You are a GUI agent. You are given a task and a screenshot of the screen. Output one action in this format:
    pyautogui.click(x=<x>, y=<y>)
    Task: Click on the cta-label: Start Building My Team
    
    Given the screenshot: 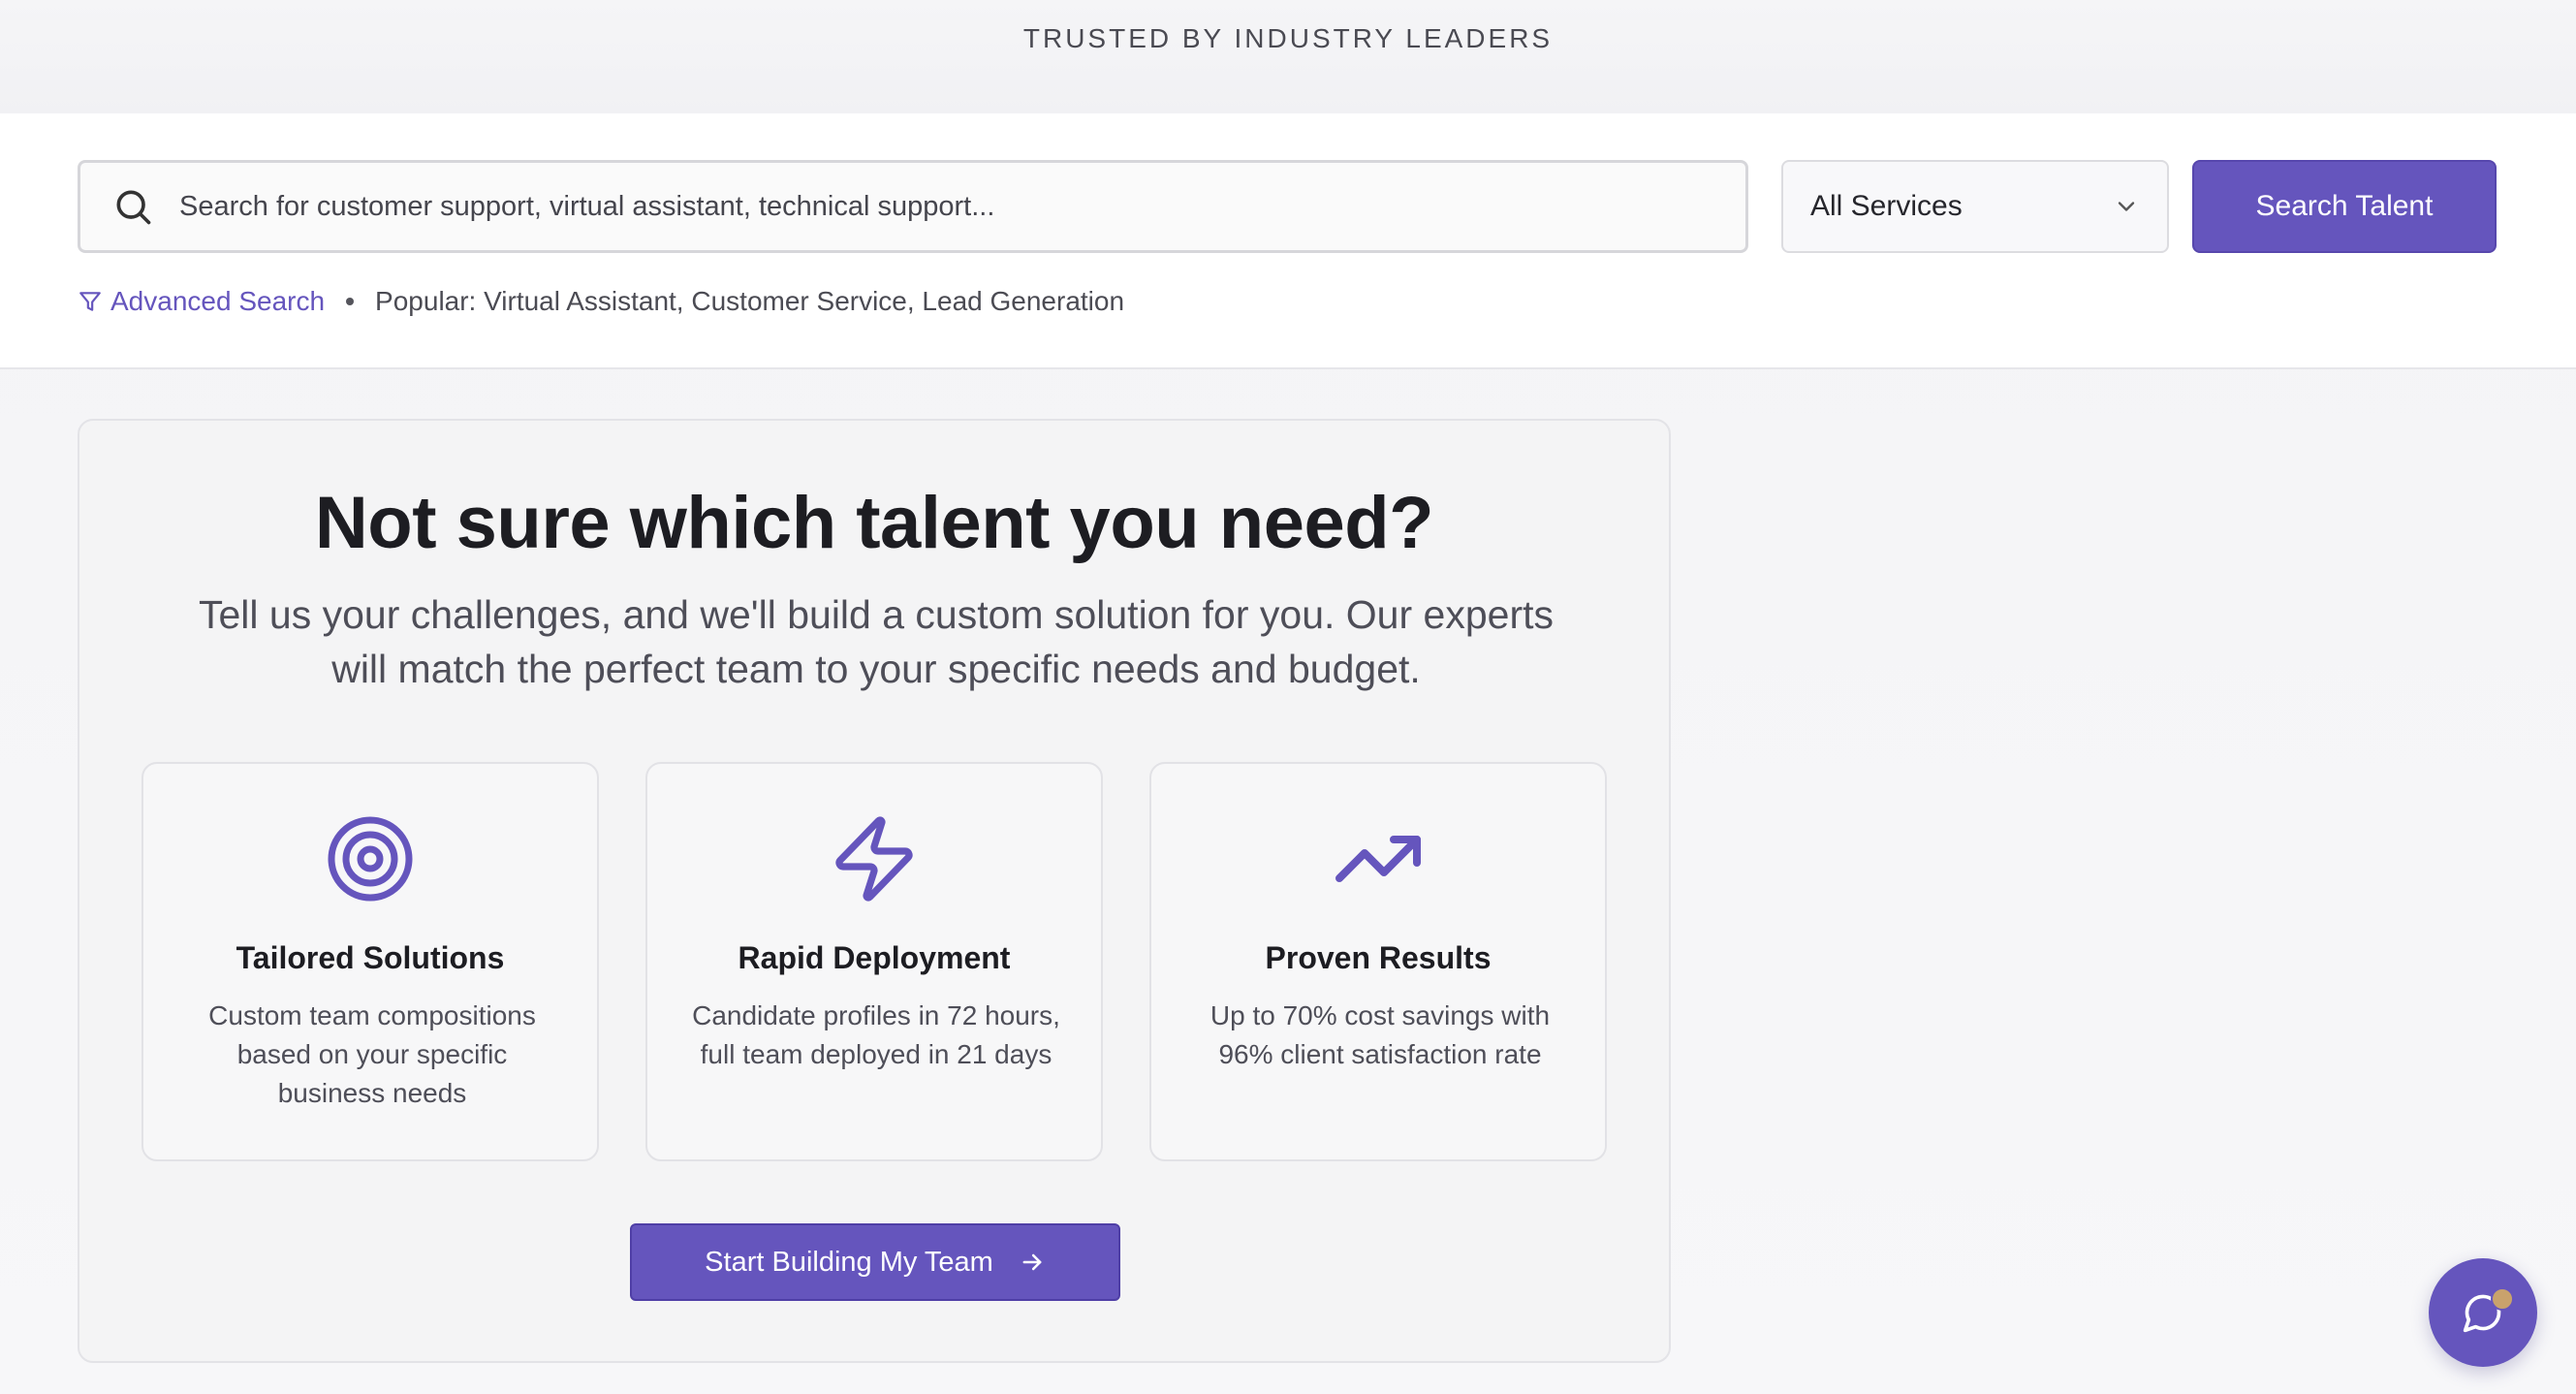 What is the action you would take?
    pyautogui.click(x=849, y=1262)
    